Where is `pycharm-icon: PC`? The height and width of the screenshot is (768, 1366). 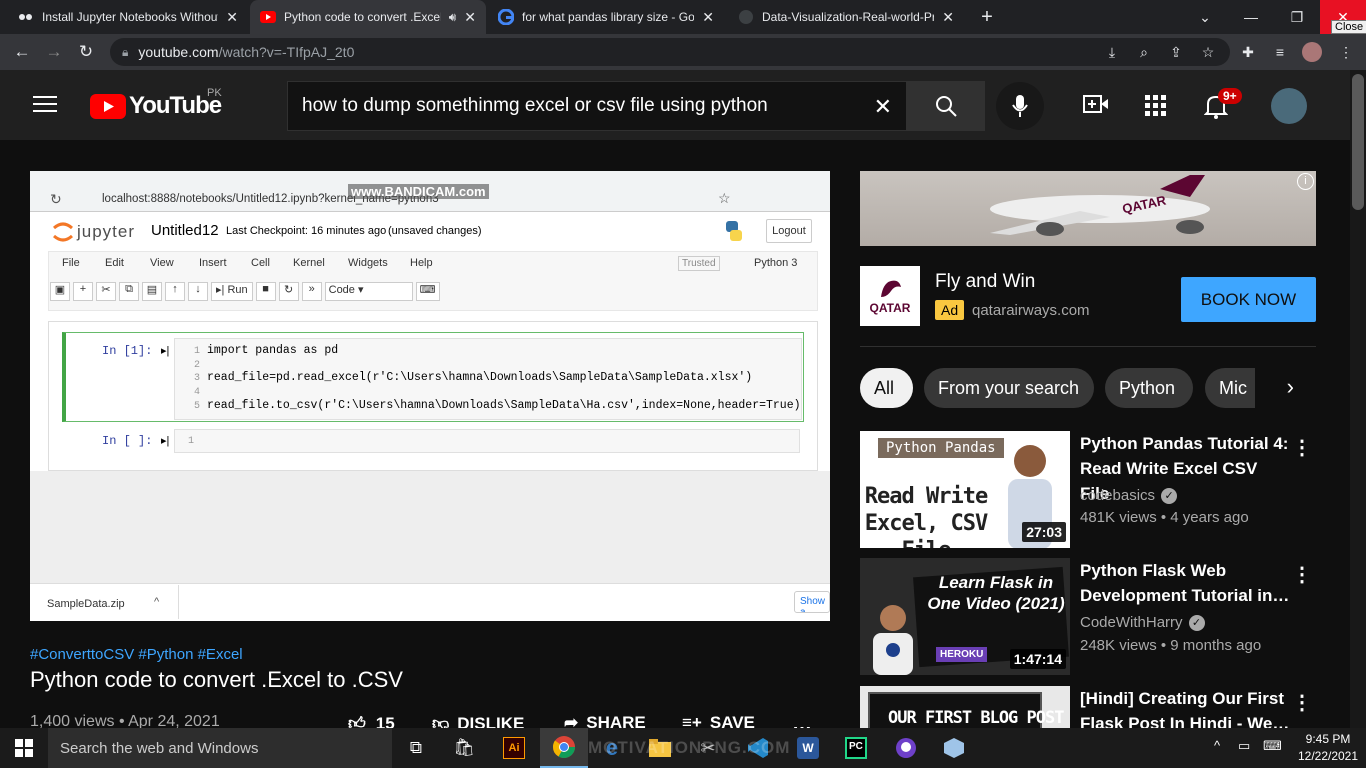
pycharm-icon: PC is located at coordinates (856, 748).